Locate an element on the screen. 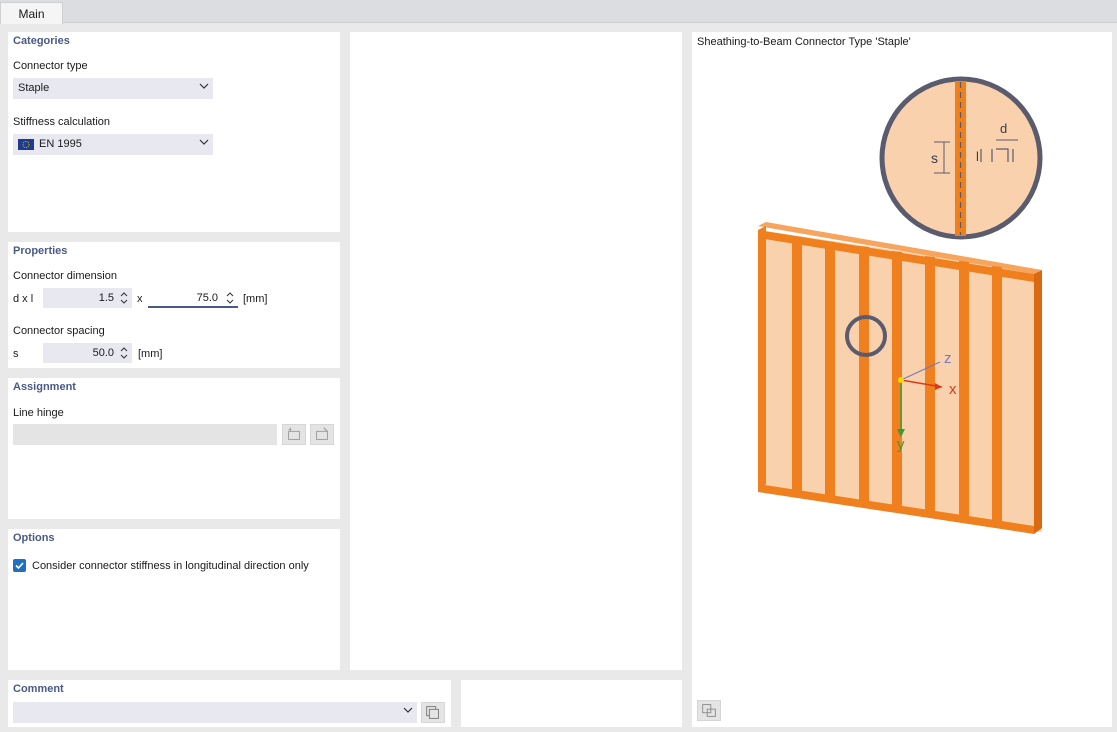 The image size is (1117, 732). dimension-unit: [mm] is located at coordinates (255, 299).